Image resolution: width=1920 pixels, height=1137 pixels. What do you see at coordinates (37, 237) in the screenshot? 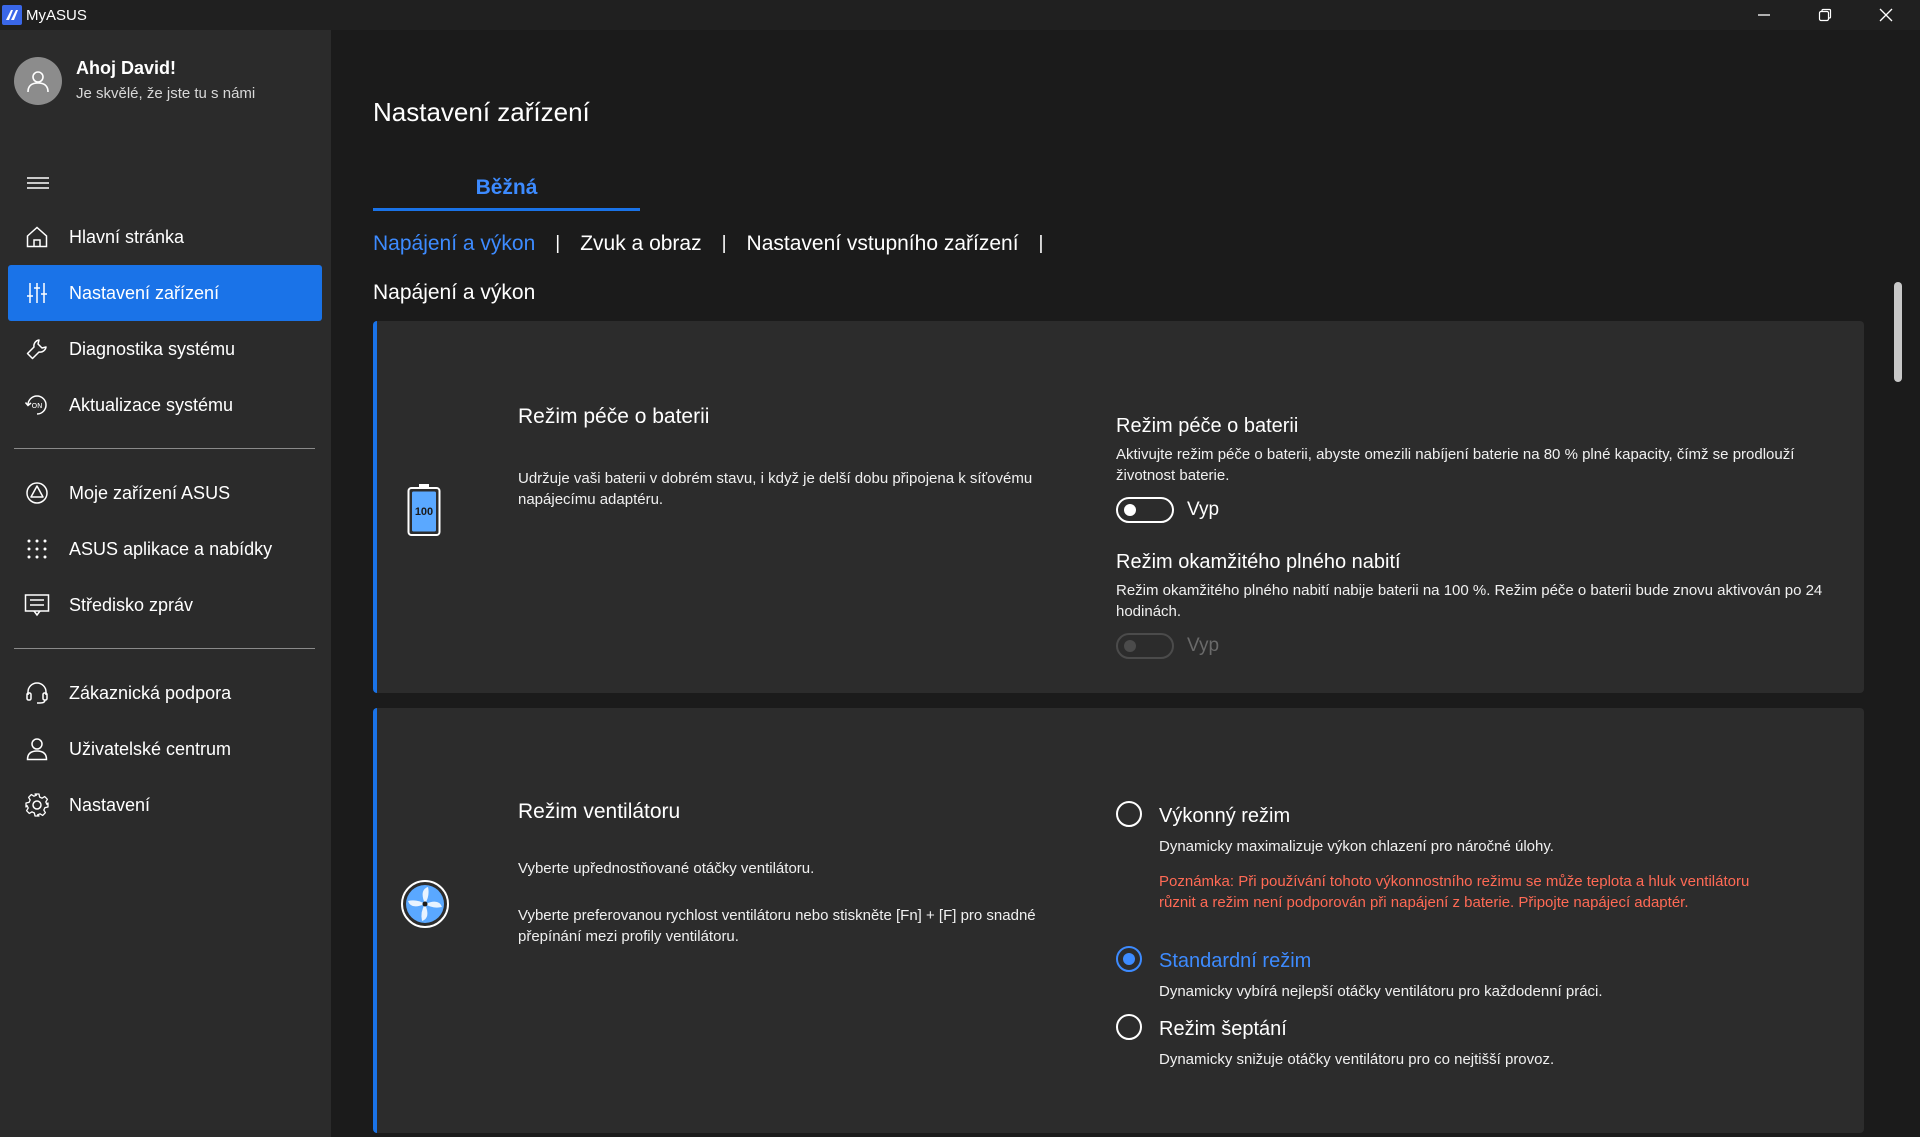
I see `home-icon` at bounding box center [37, 237].